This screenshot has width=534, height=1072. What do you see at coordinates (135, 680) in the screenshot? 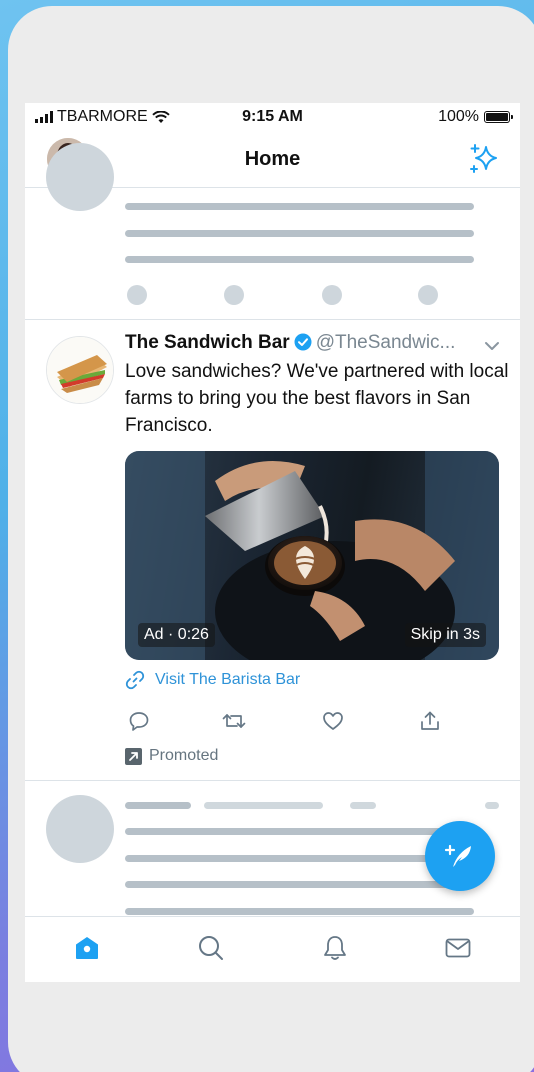
I see `link-icon` at bounding box center [135, 680].